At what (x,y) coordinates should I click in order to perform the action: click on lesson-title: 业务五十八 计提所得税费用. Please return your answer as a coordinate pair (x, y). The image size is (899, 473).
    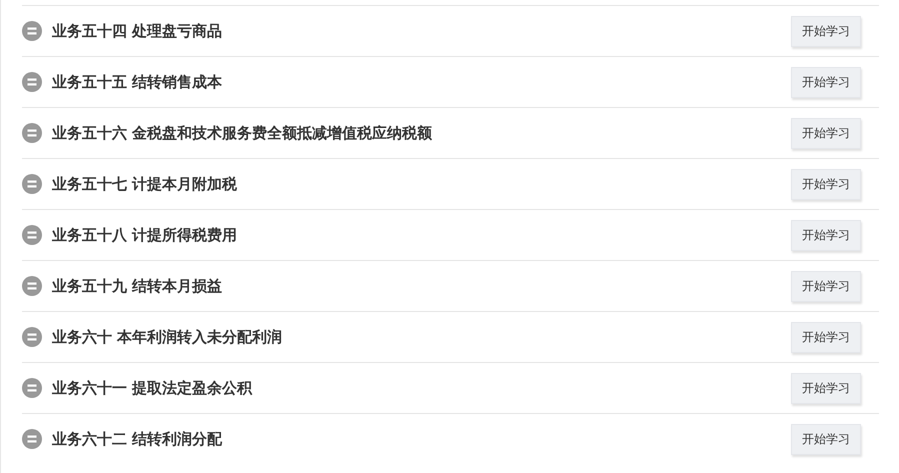
    Looking at the image, I should click on (145, 235).